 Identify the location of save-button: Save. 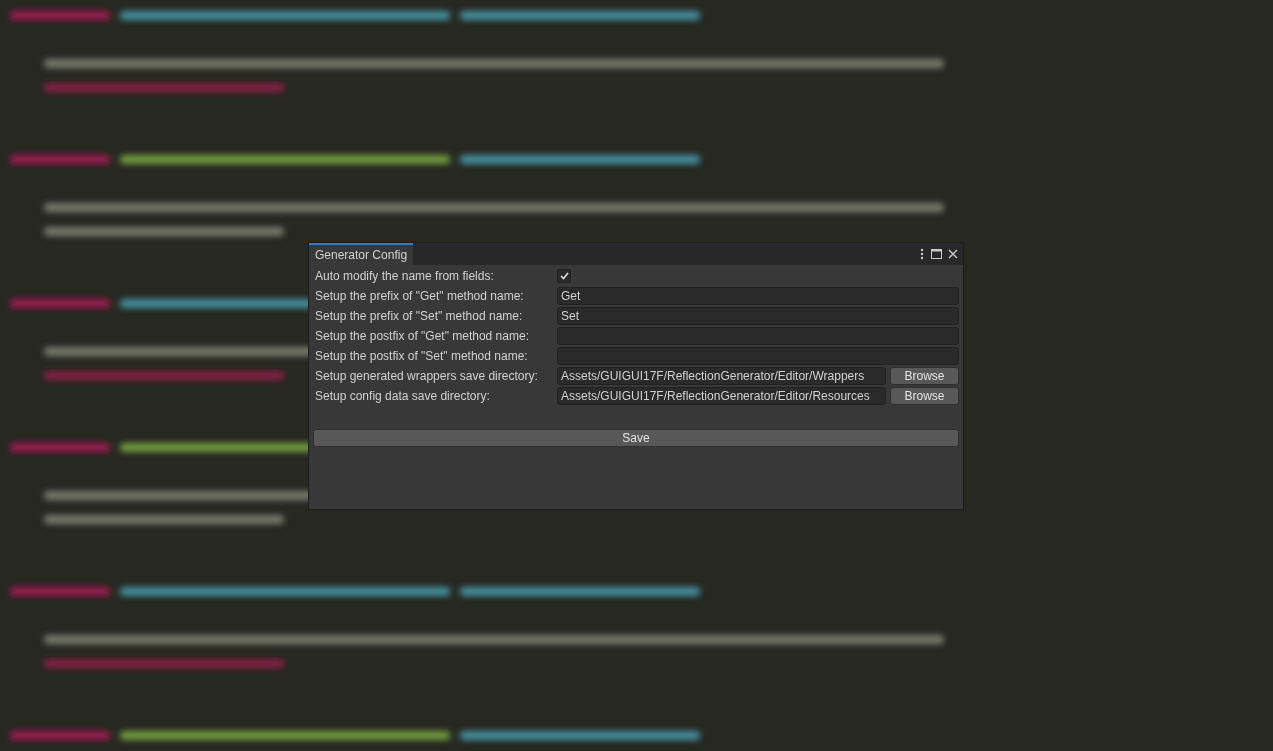
(636, 438).